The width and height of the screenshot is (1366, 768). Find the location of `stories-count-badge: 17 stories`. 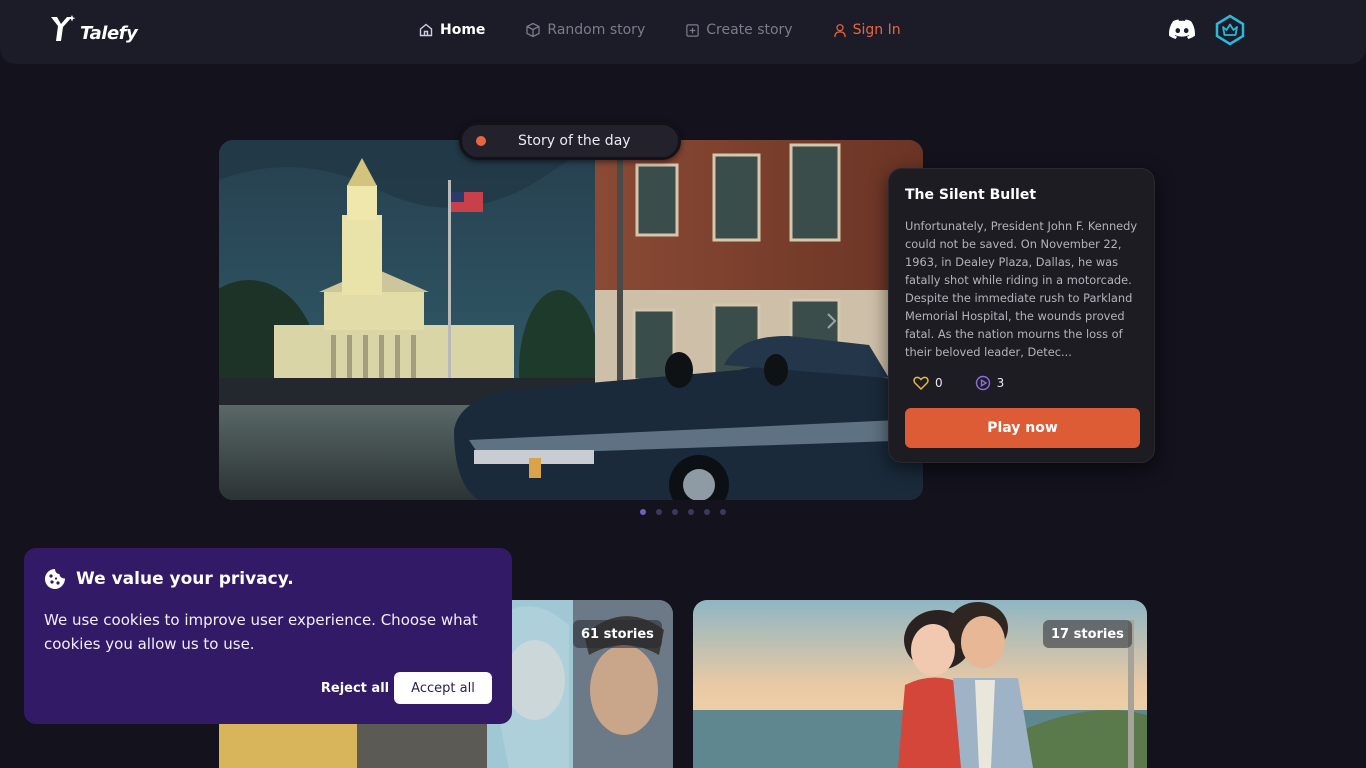

stories-count-badge: 17 stories is located at coordinates (1087, 634).